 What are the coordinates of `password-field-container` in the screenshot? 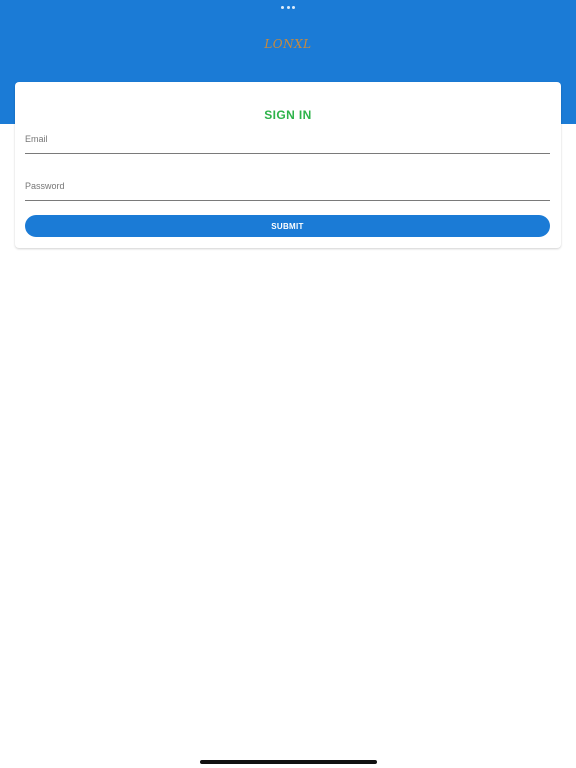 It's located at (287, 188).